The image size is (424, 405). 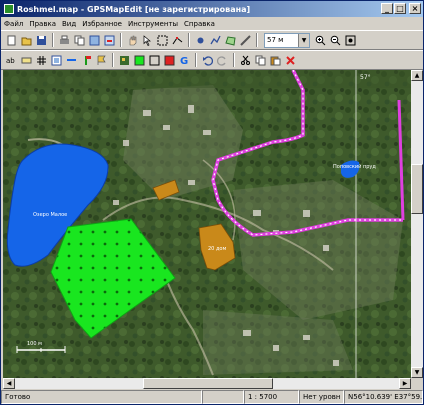 I want to click on horizontal-scroll-thumb, so click(x=208, y=383).